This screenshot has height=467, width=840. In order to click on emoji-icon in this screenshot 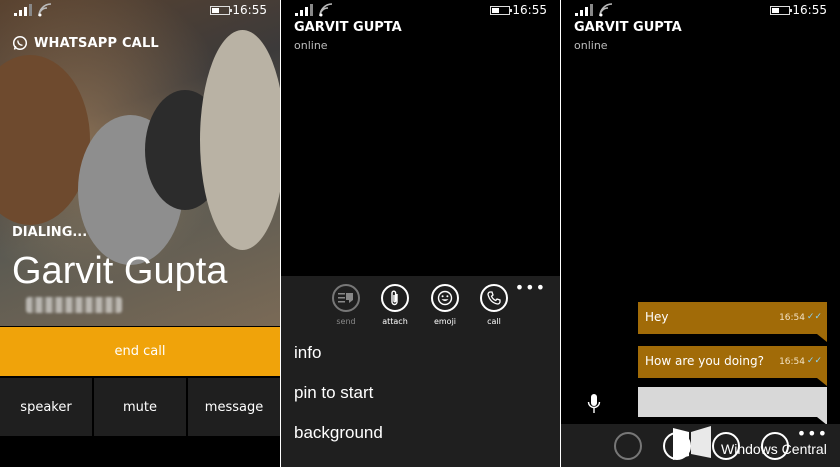, I will do `click(445, 298)`.